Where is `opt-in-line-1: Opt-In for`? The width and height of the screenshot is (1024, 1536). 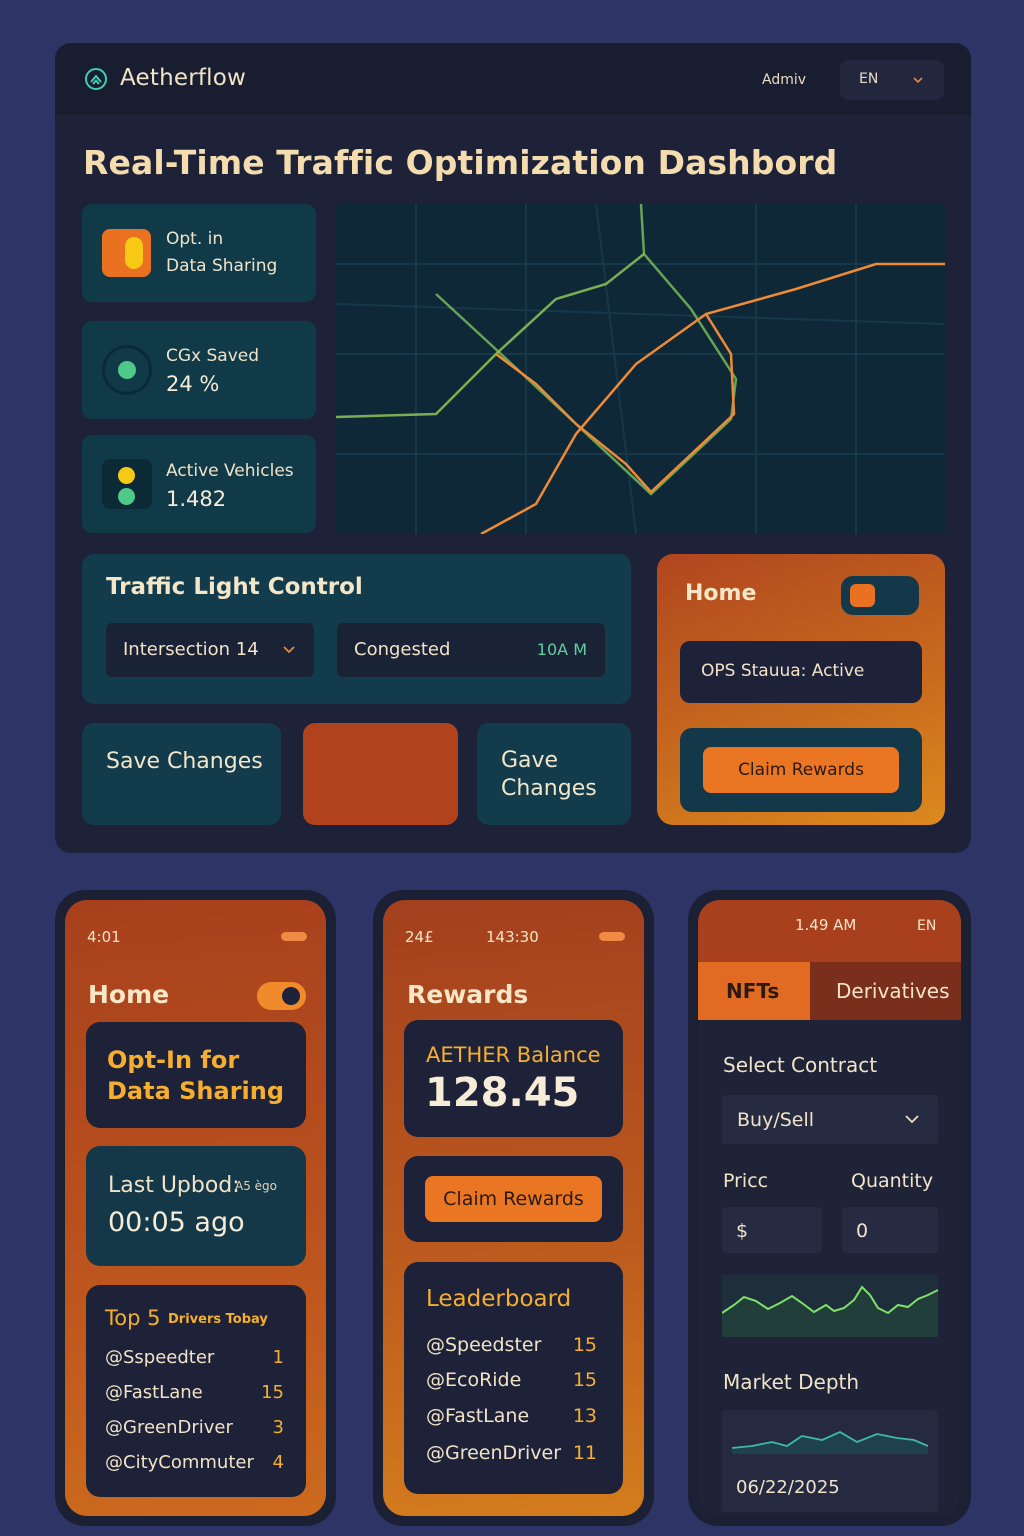 opt-in-line-1: Opt-In for is located at coordinates (173, 1060).